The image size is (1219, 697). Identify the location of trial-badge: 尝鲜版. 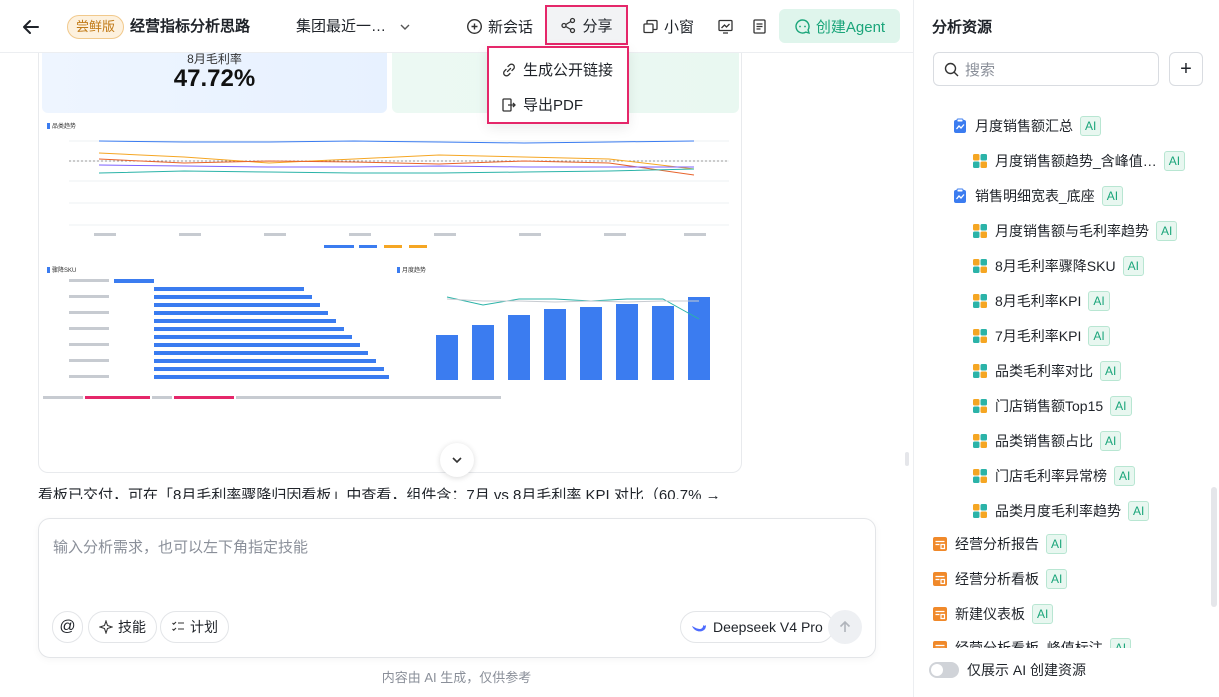
(96, 27).